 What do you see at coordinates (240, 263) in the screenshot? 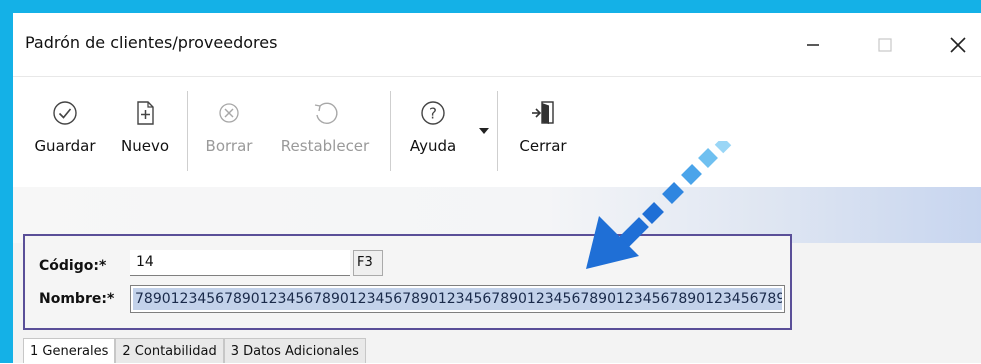
I see `codigo-input: 14` at bounding box center [240, 263].